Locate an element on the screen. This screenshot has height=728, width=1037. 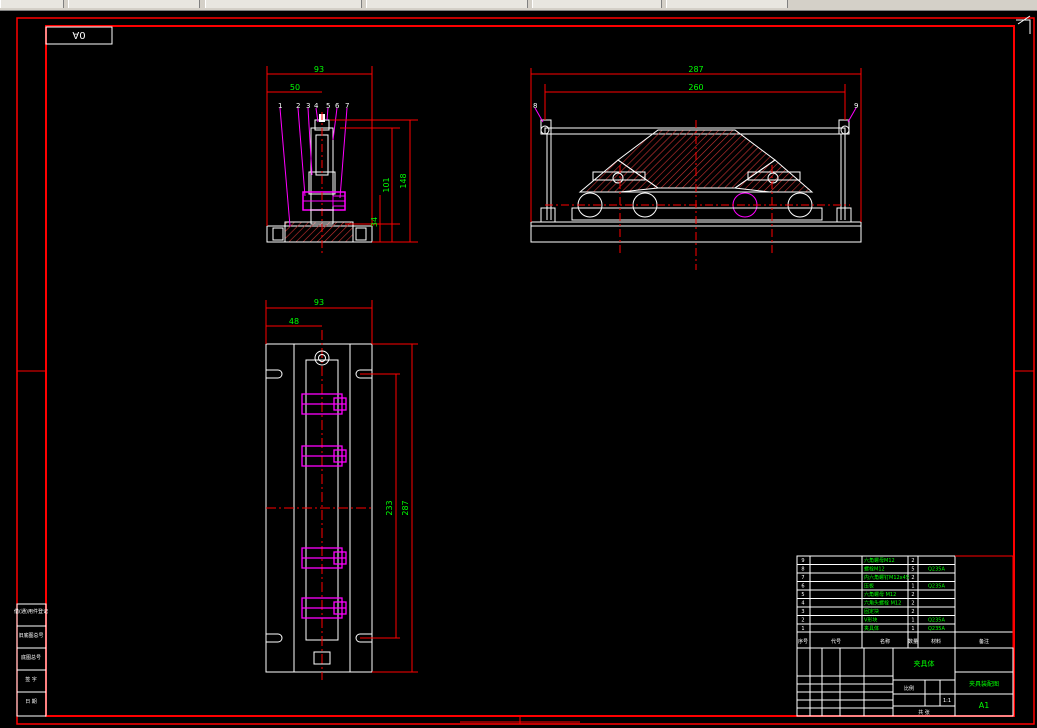
parts-row-no: 7 is located at coordinates (802, 578).